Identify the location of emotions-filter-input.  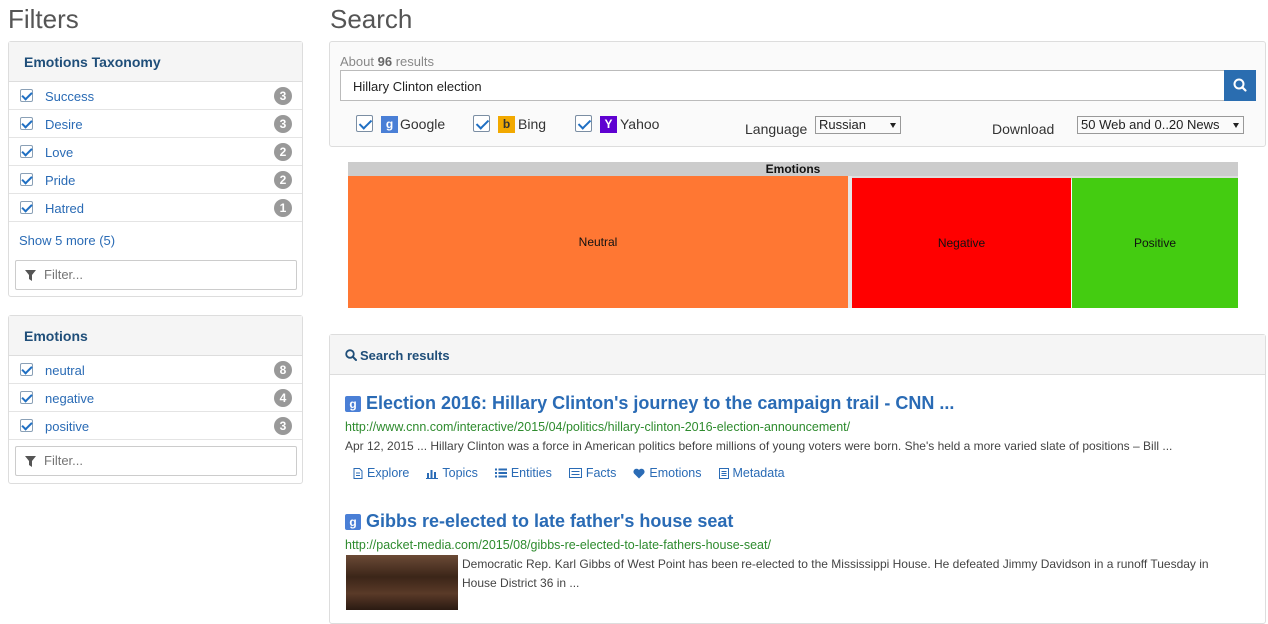
(156, 461).